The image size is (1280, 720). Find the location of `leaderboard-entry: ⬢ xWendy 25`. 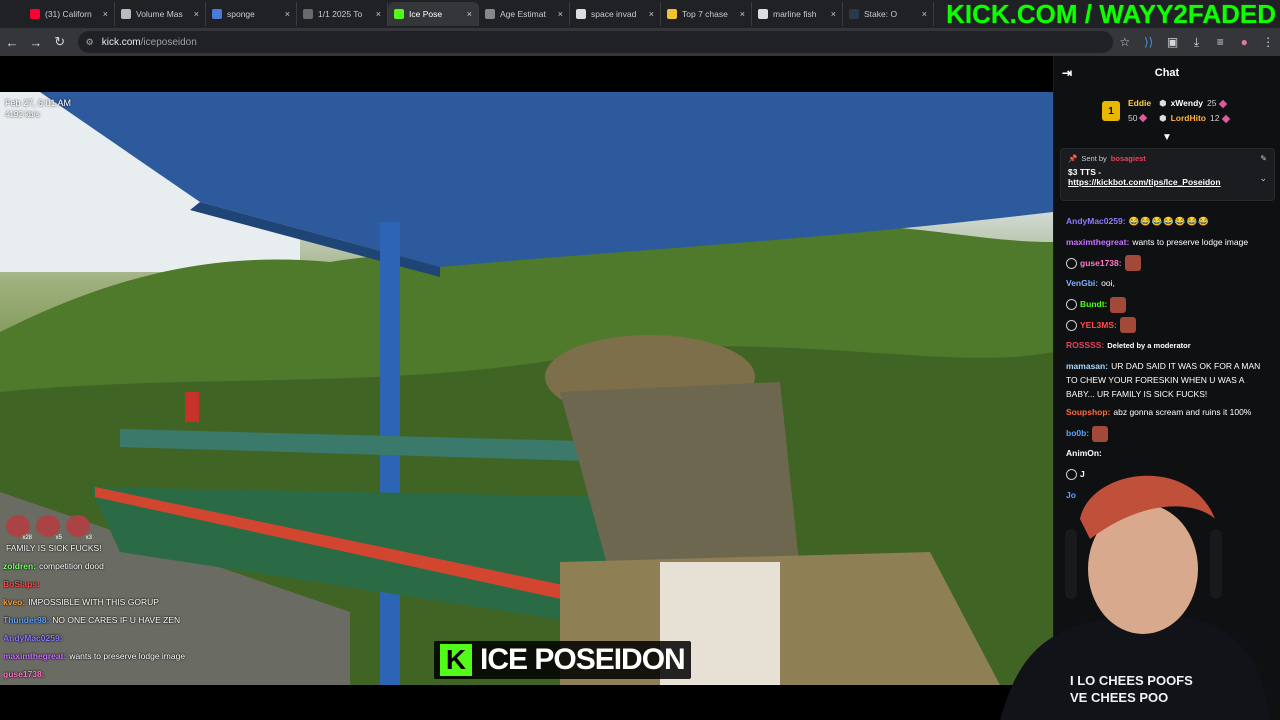

leaderboard-entry: ⬢ xWendy 25 is located at coordinates (1194, 103).